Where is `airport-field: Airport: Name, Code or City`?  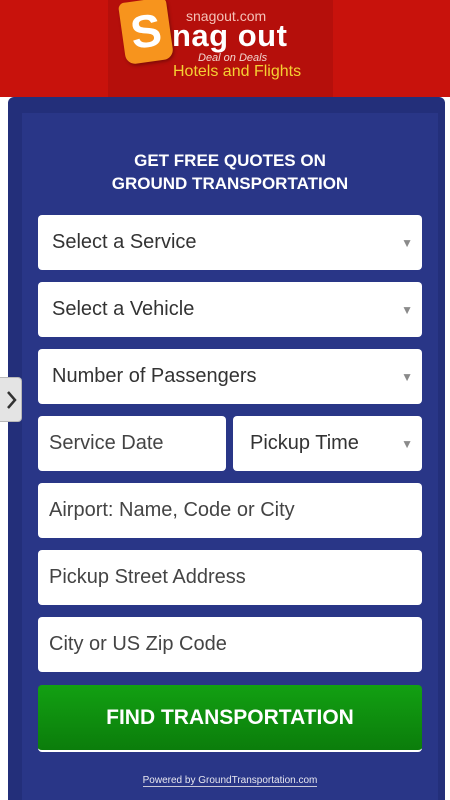 airport-field: Airport: Name, Code or City is located at coordinates (230, 510).